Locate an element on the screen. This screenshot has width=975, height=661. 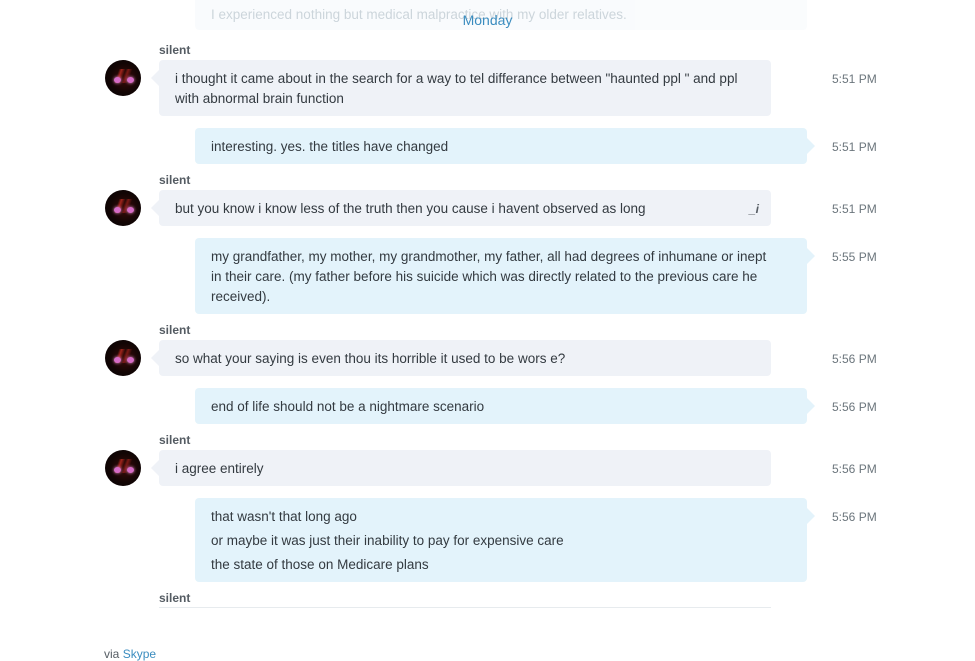
message-line: i agree entirely is located at coordinates (219, 468).